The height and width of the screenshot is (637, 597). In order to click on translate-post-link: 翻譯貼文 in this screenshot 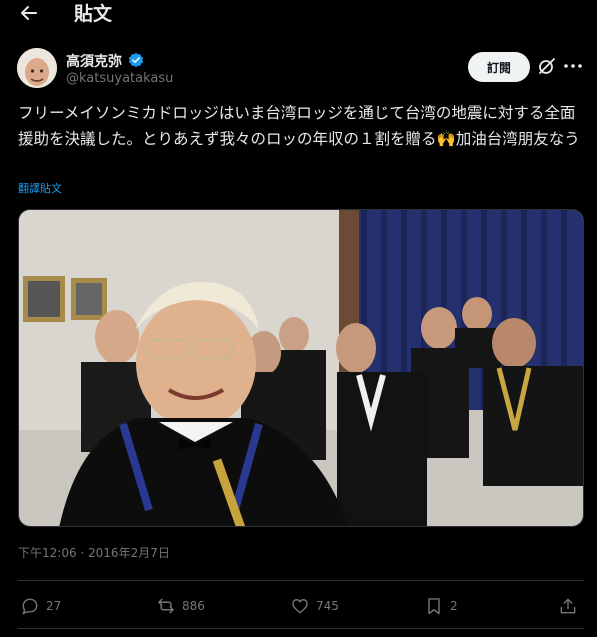, I will do `click(40, 188)`.